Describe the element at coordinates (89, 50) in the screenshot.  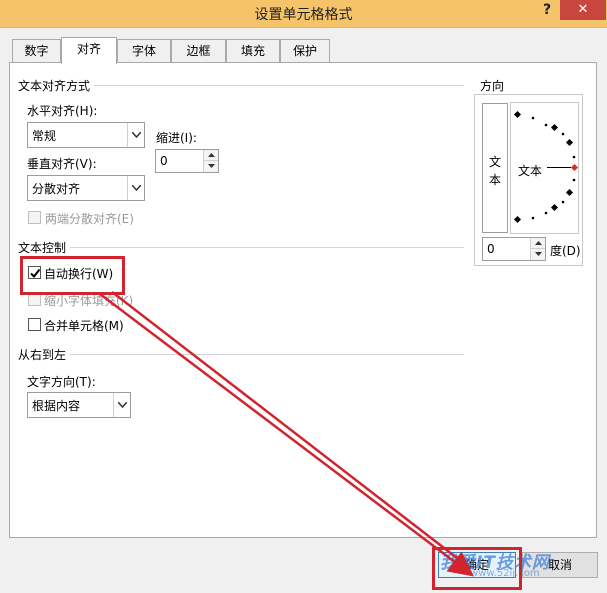
I see `tab-alignment: 对齐` at that location.